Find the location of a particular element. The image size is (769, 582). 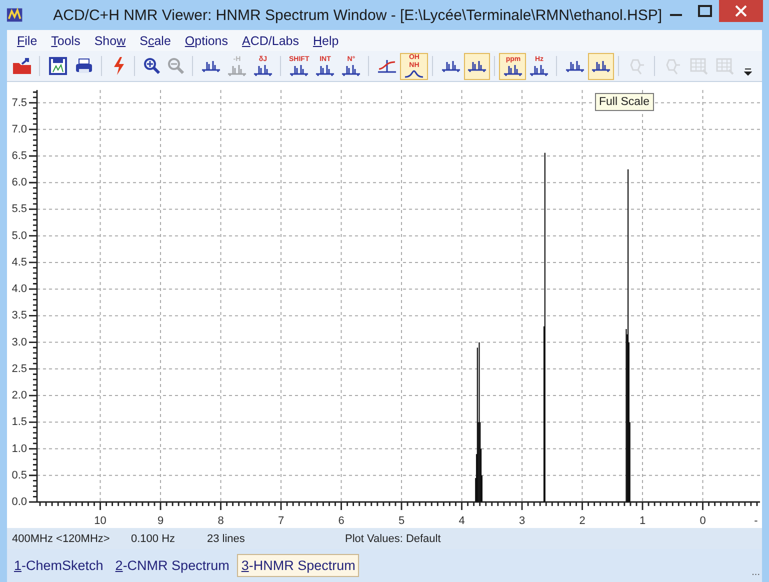

y-tick-label: 6.0 is located at coordinates (19, 182).